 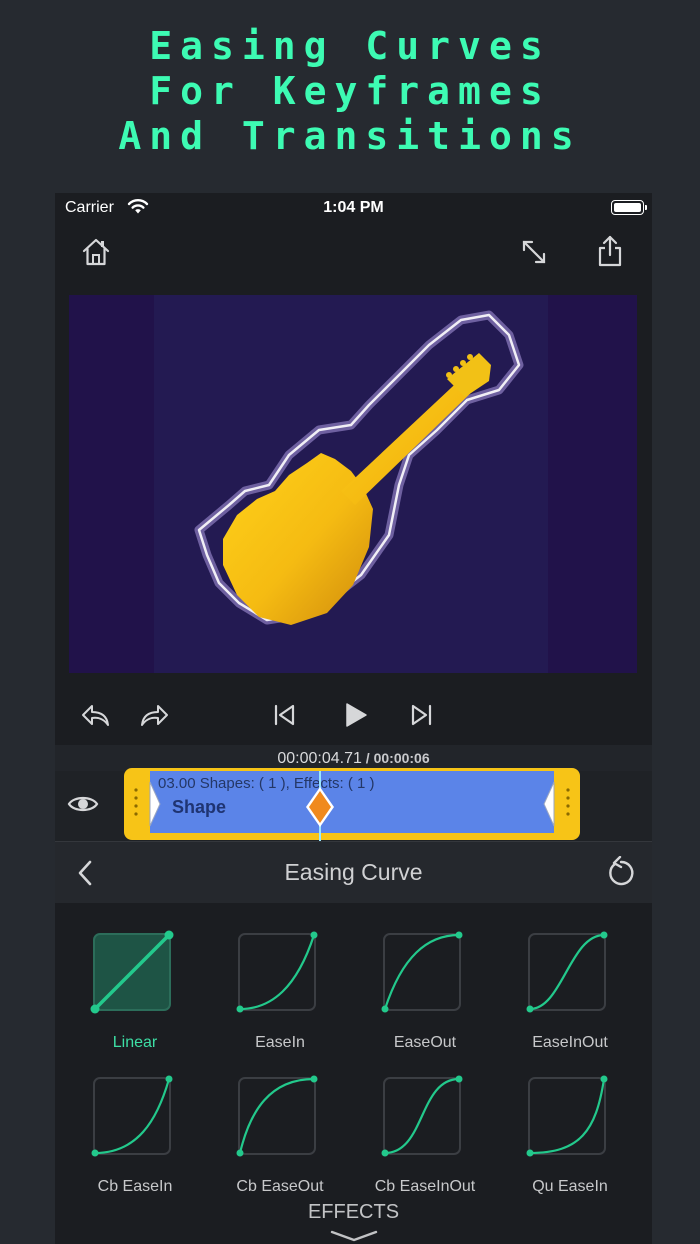 I want to click on easeout-curve-icon, so click(x=422, y=972).